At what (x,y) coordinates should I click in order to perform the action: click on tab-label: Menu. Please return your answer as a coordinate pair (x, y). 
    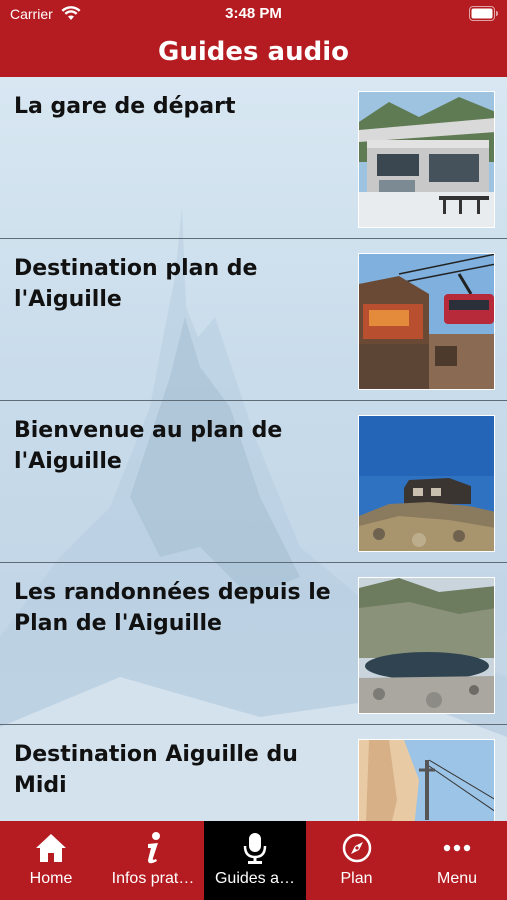
    Looking at the image, I should click on (457, 878).